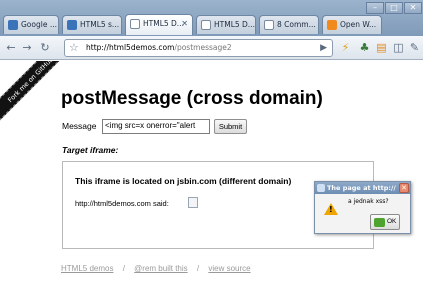  Describe the element at coordinates (392, 221) in the screenshot. I see `ok-label: OK` at that location.